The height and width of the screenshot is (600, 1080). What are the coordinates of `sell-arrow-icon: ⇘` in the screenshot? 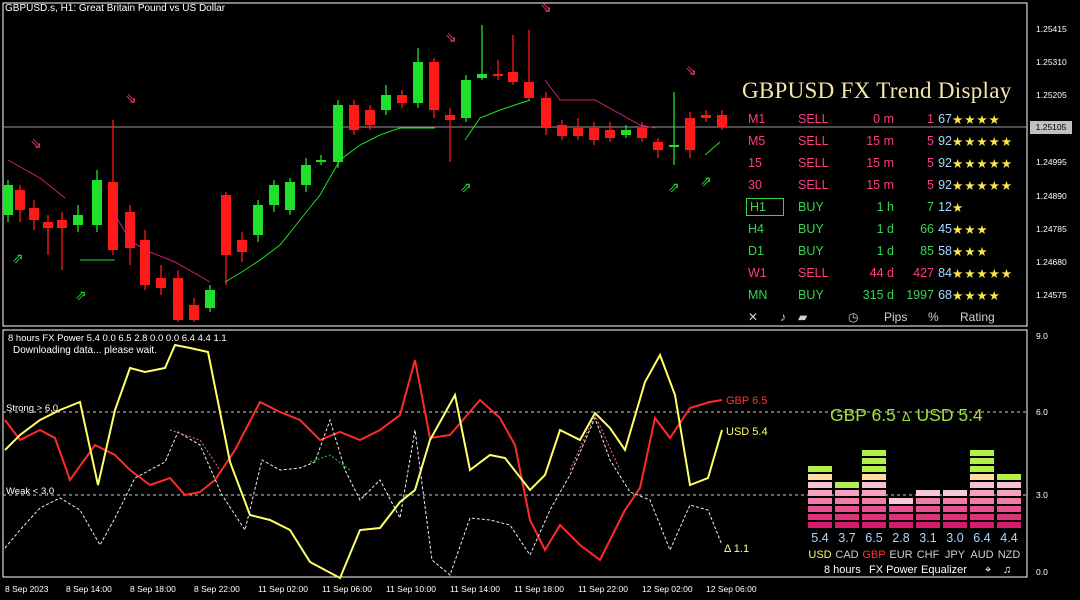 It's located at (131, 98).